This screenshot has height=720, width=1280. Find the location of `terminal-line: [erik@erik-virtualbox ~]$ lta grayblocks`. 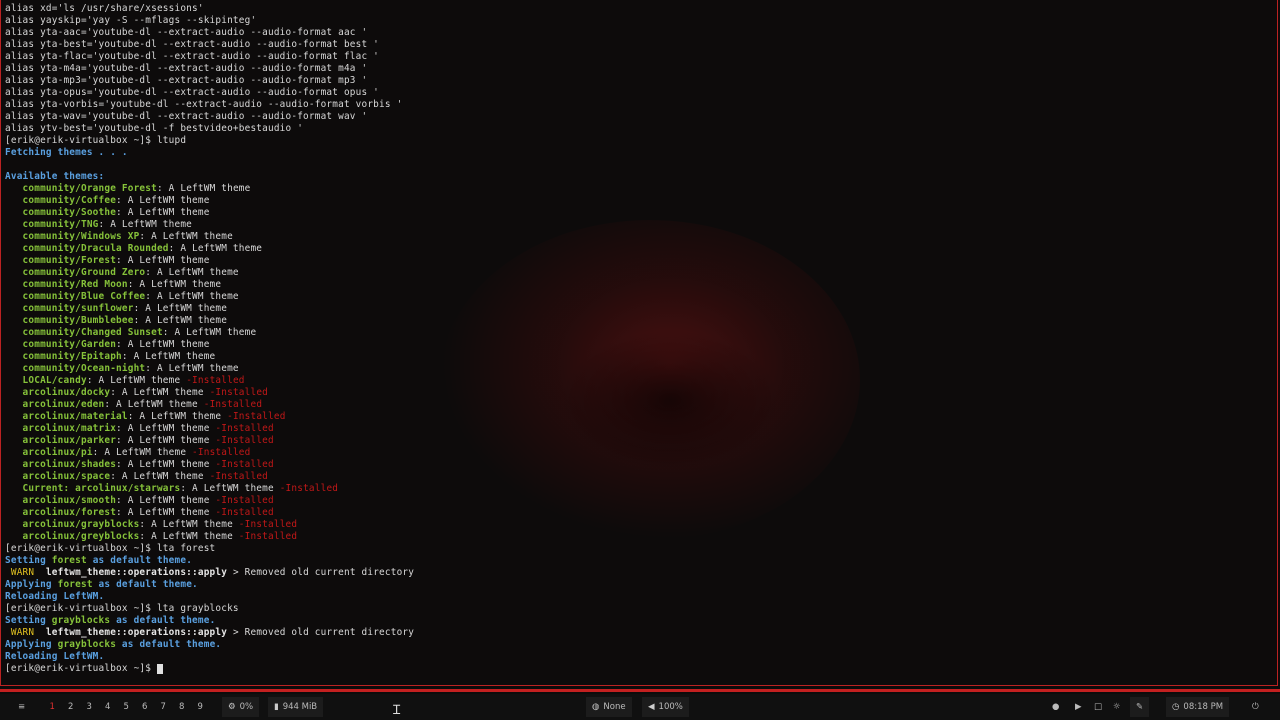

terminal-line: [erik@erik-virtualbox ~]$ lta grayblocks is located at coordinates (209, 609).